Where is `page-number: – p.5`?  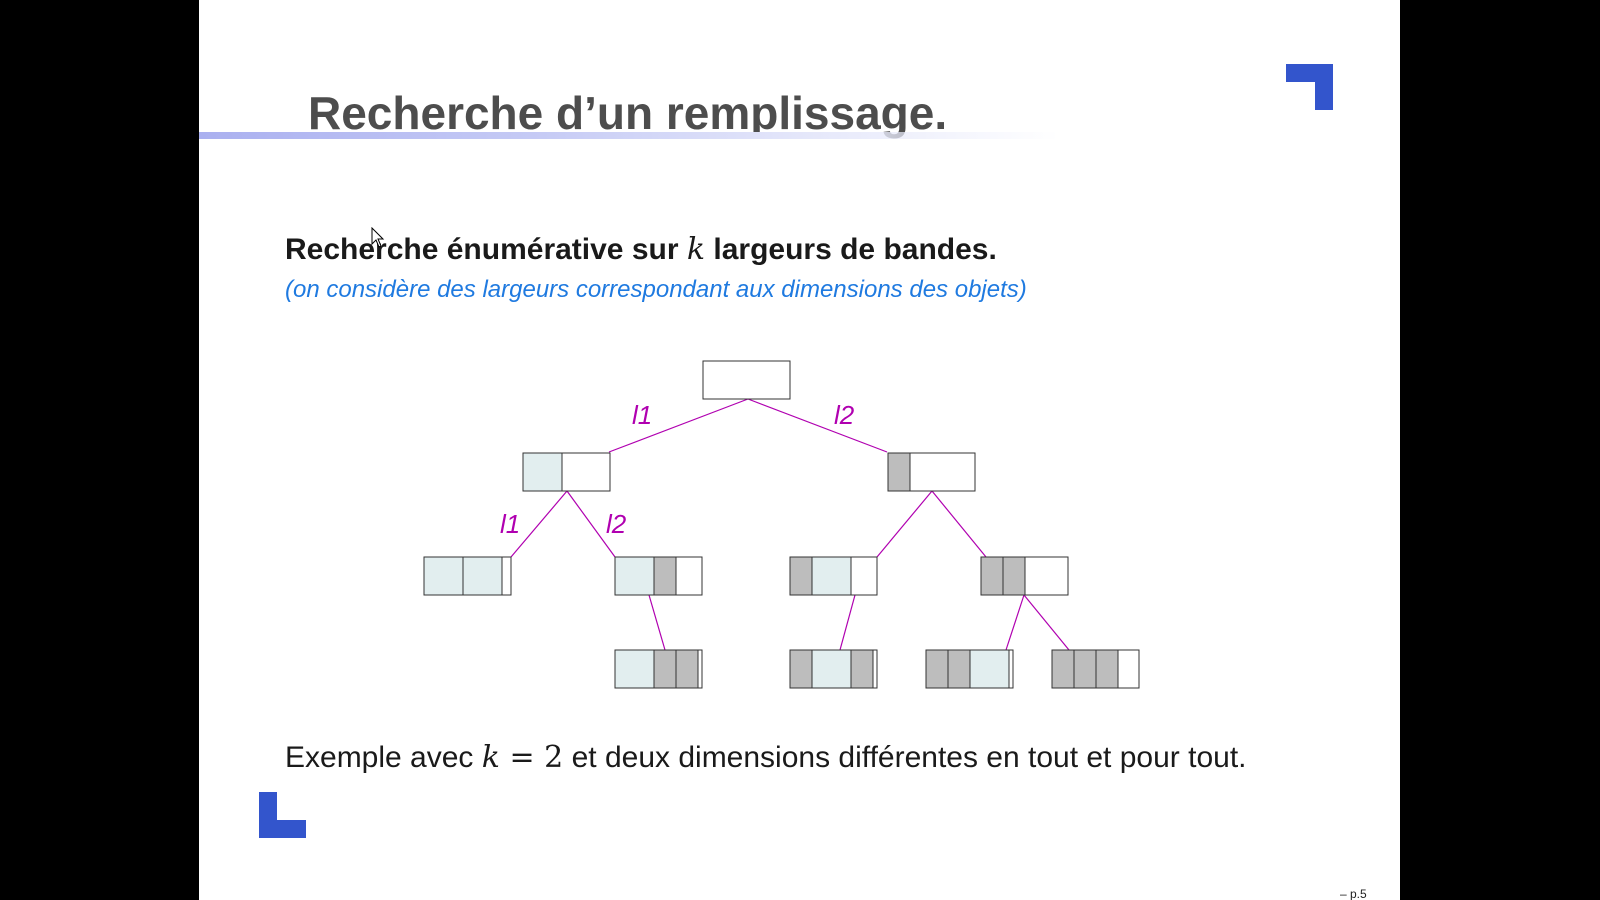 page-number: – p.5 is located at coordinates (1353, 893).